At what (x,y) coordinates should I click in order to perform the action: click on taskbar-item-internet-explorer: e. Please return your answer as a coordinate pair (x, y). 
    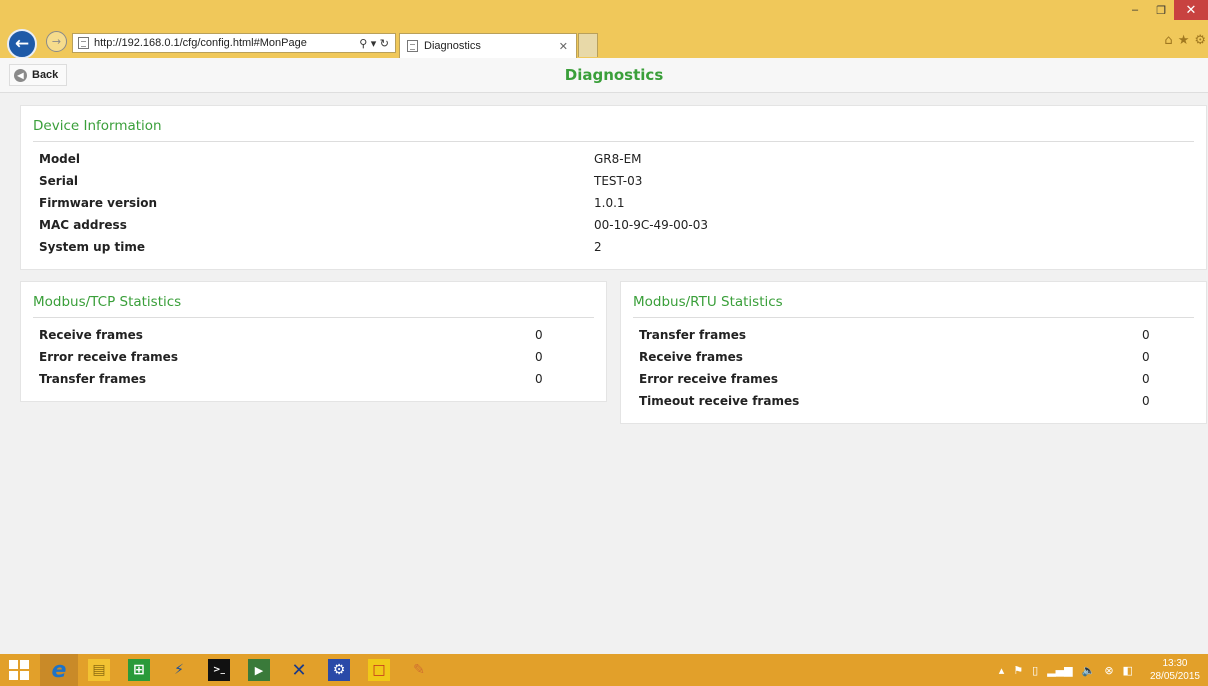
    Looking at the image, I should click on (59, 670).